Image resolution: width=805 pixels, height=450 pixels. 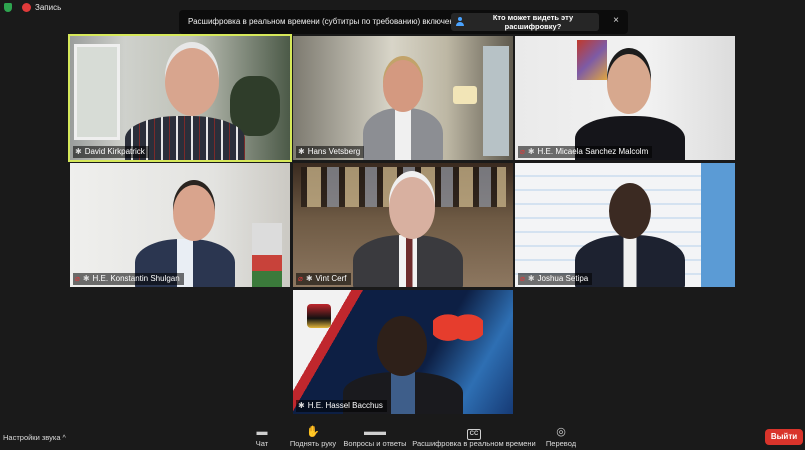 What do you see at coordinates (8, 7) in the screenshot?
I see `security-shield-icon` at bounding box center [8, 7].